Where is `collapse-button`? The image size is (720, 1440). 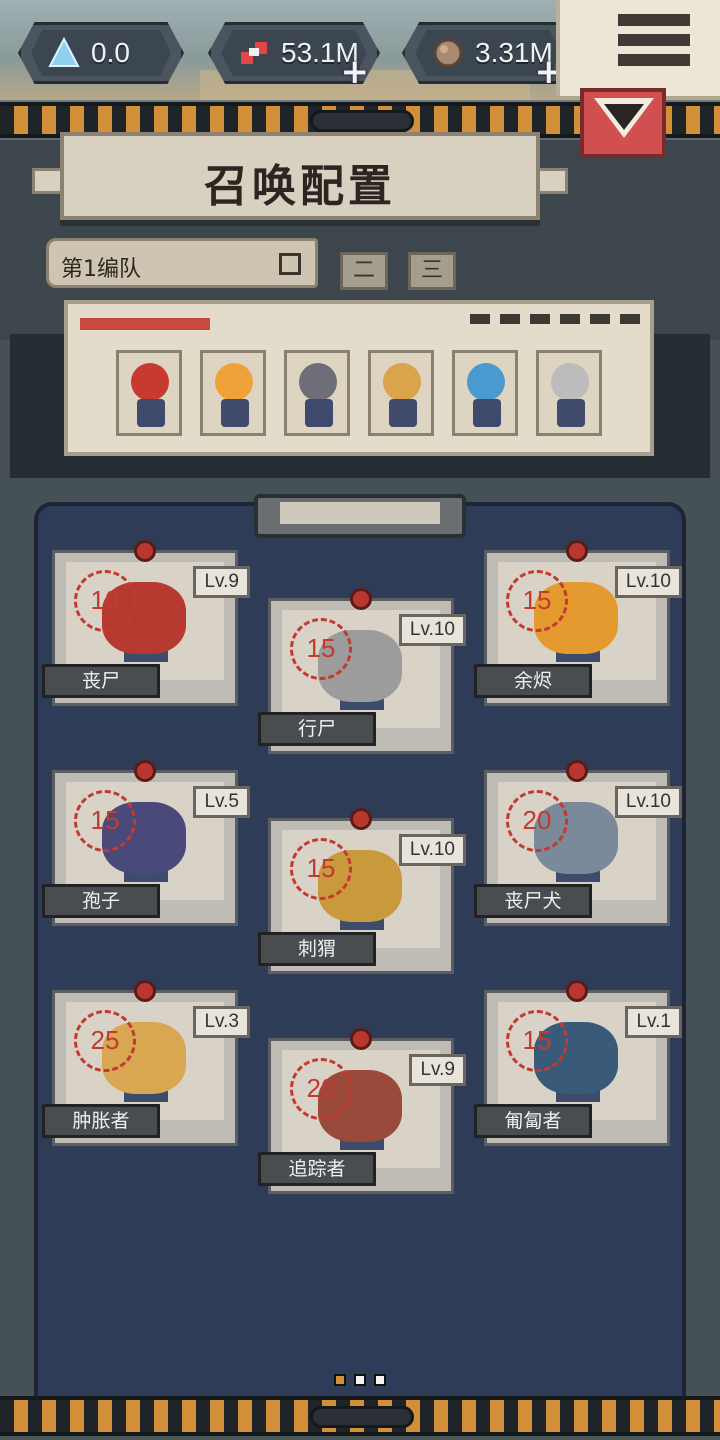
collapse-button is located at coordinates (623, 123).